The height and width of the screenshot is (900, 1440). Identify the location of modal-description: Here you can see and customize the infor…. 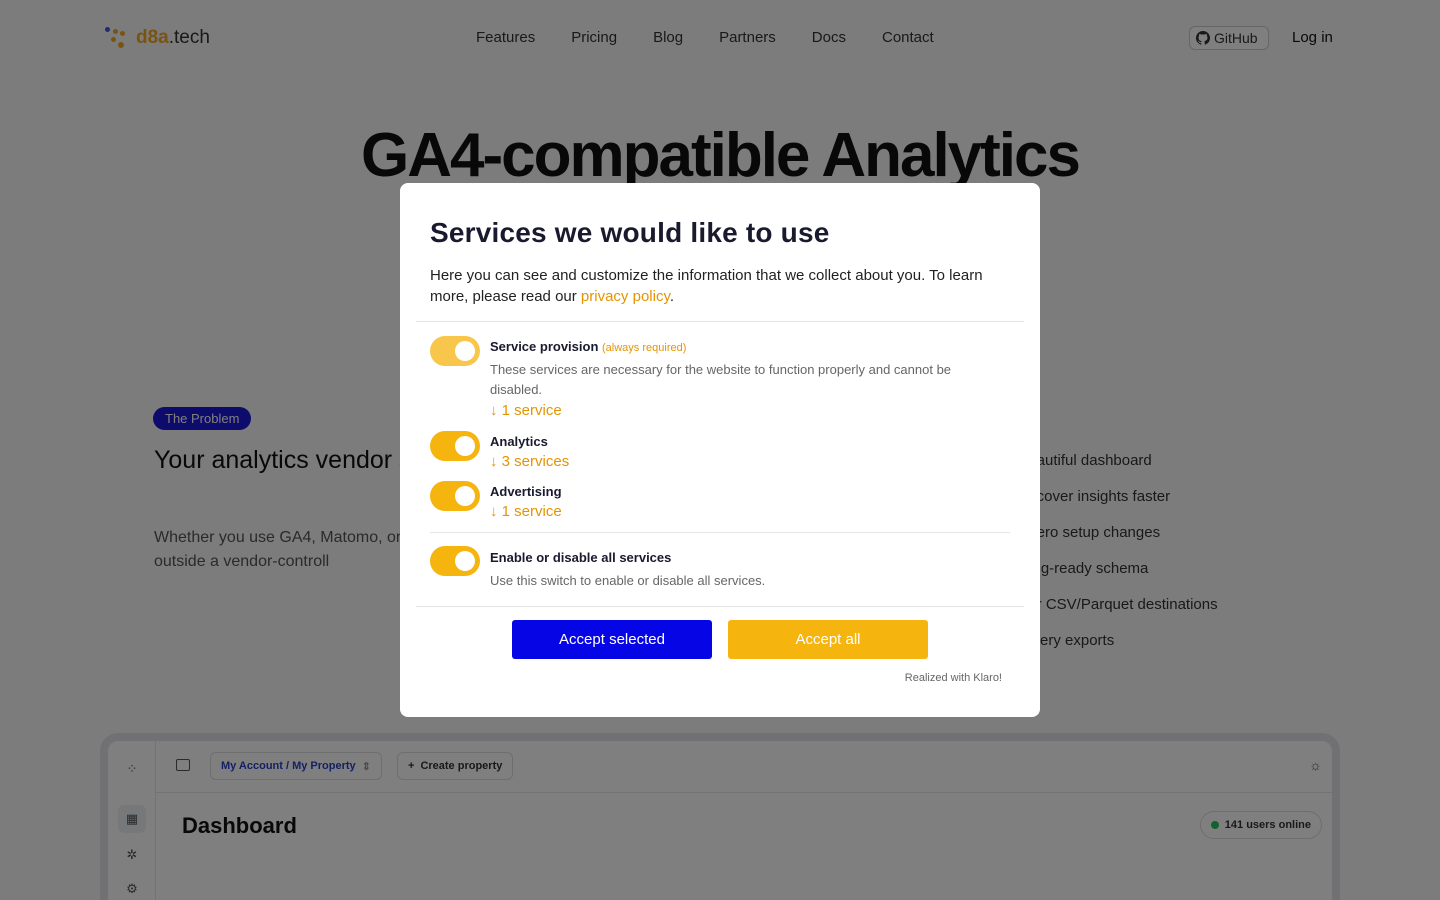
(706, 286).